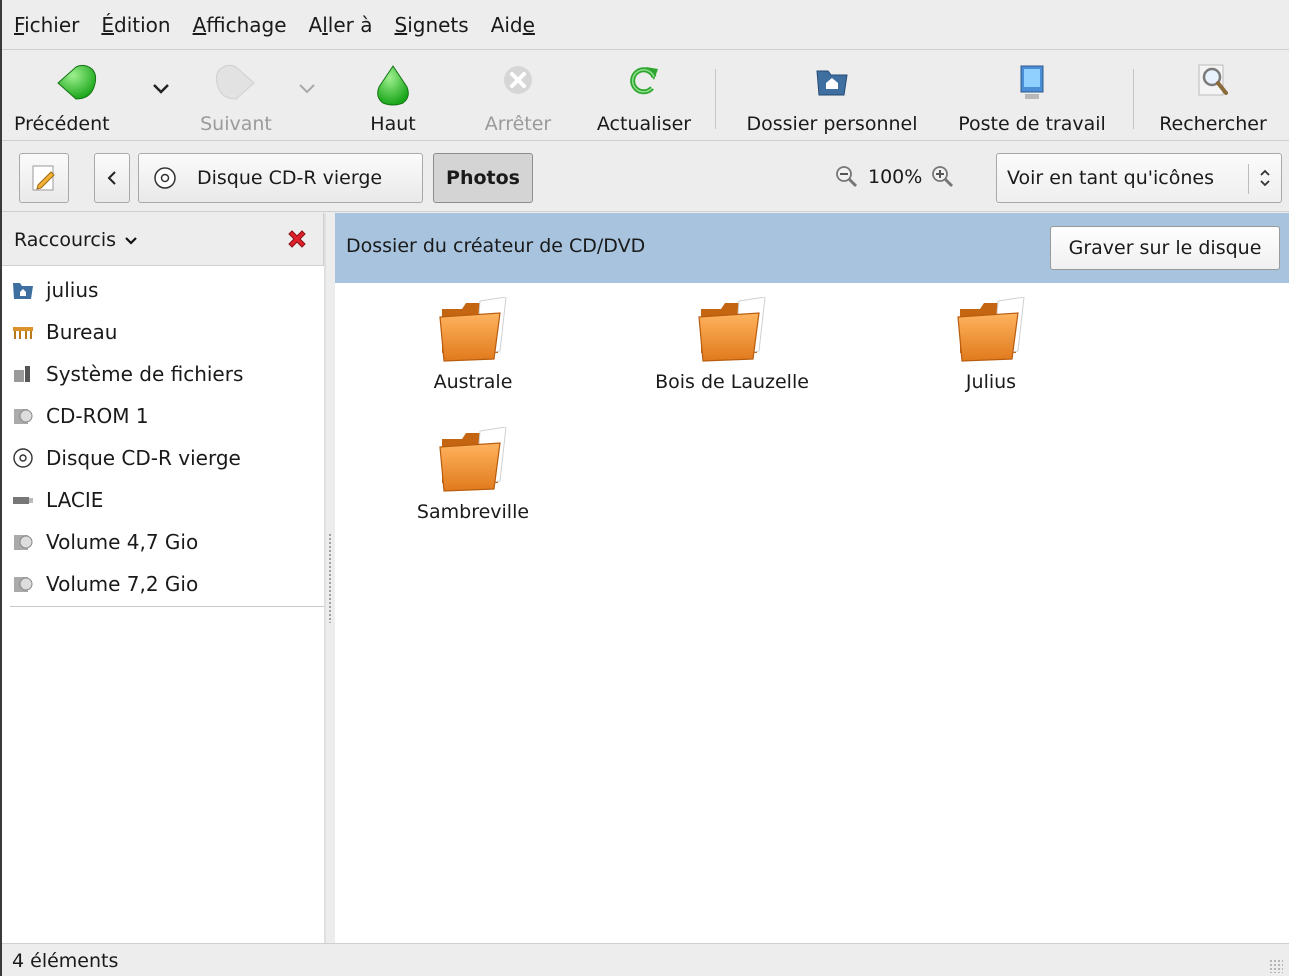 This screenshot has width=1289, height=976. What do you see at coordinates (1213, 98) in the screenshot?
I see `search-button: Rechercher` at bounding box center [1213, 98].